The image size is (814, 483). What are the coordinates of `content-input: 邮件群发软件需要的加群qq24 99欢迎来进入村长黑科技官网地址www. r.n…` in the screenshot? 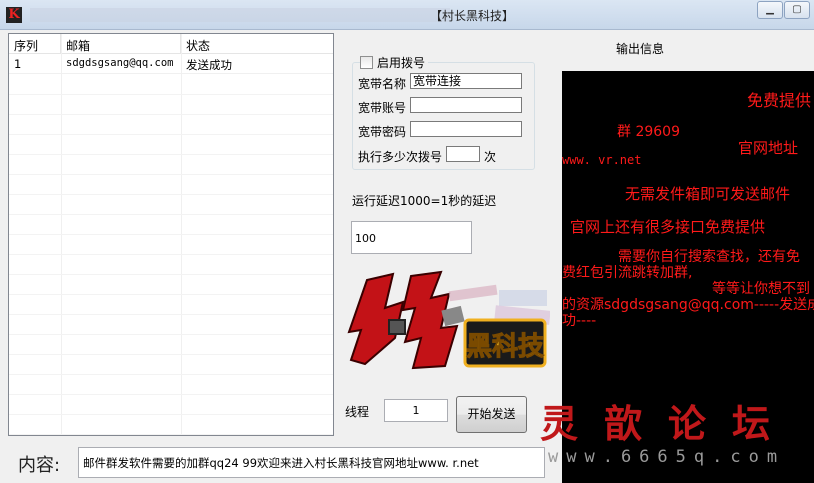 It's located at (311, 462).